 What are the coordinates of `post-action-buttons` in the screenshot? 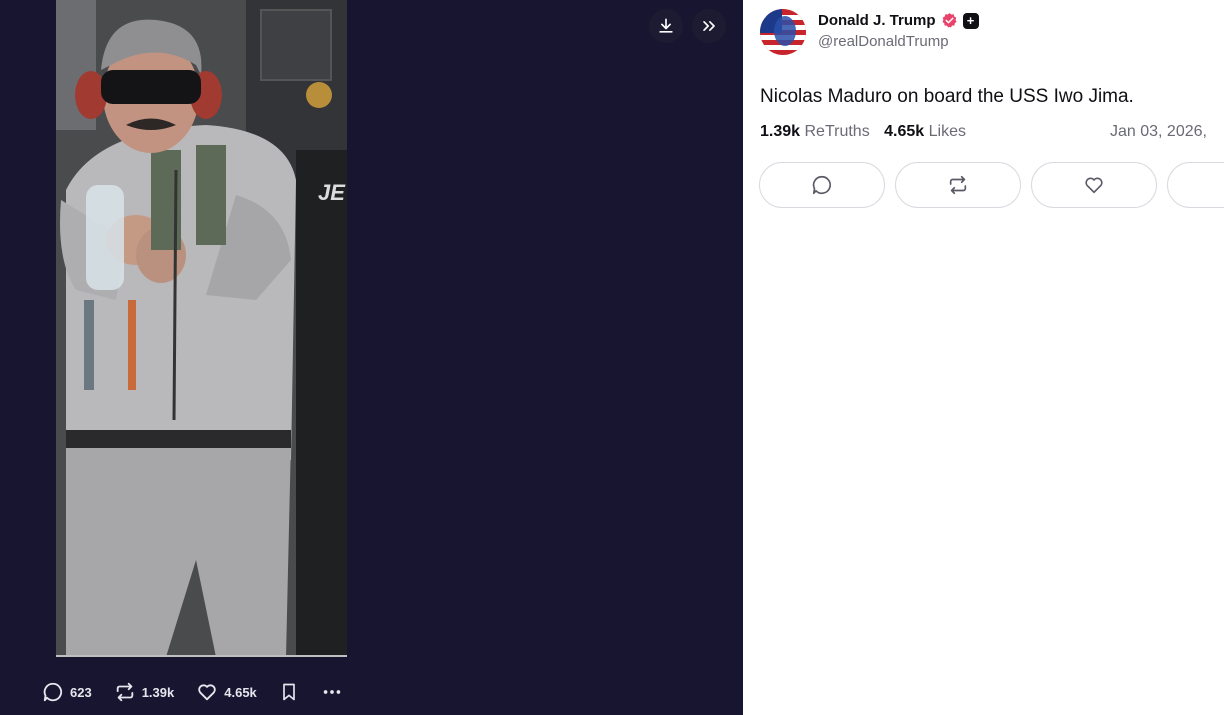 It's located at (991, 185).